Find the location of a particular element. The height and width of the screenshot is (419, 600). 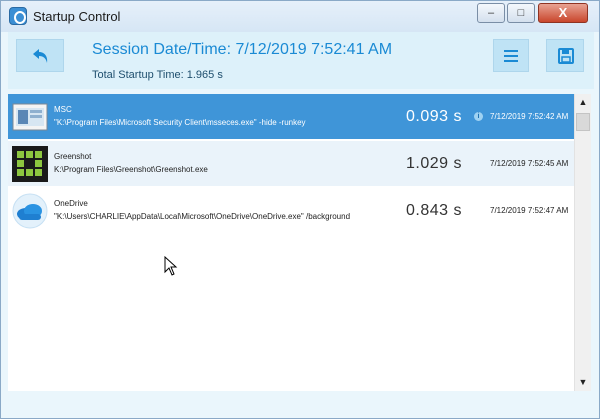

minimize-button: – is located at coordinates (491, 13).